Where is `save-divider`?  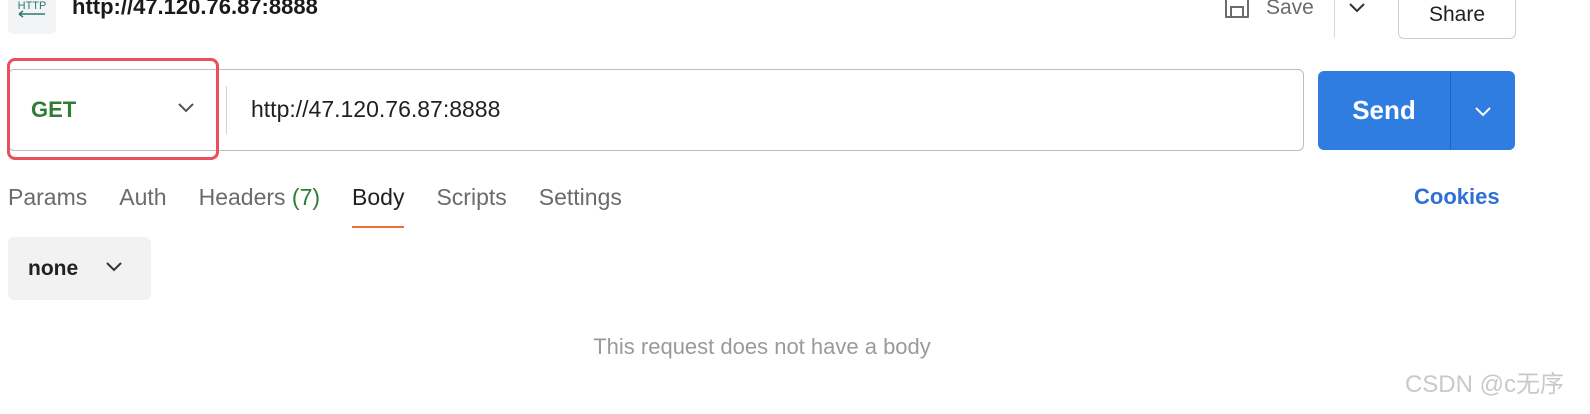 save-divider is located at coordinates (1334, 19).